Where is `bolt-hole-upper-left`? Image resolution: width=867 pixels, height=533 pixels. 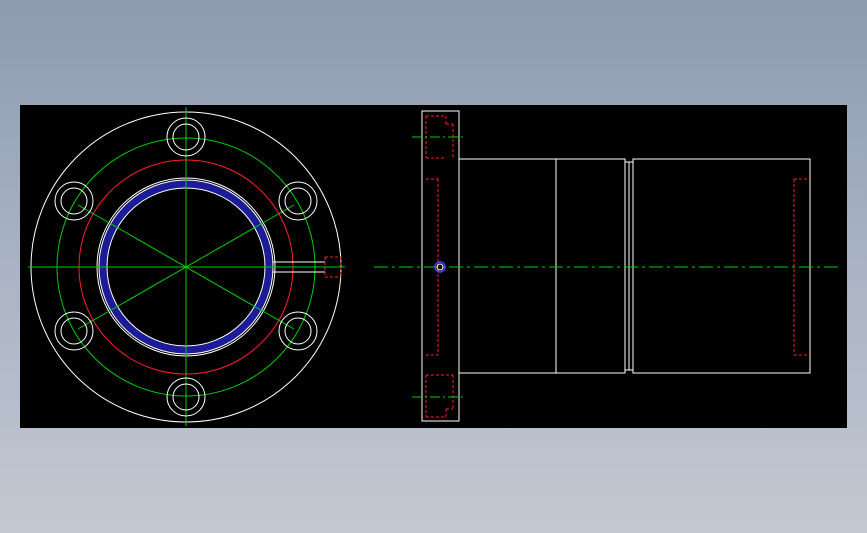 bolt-hole-upper-left is located at coordinates (74, 201).